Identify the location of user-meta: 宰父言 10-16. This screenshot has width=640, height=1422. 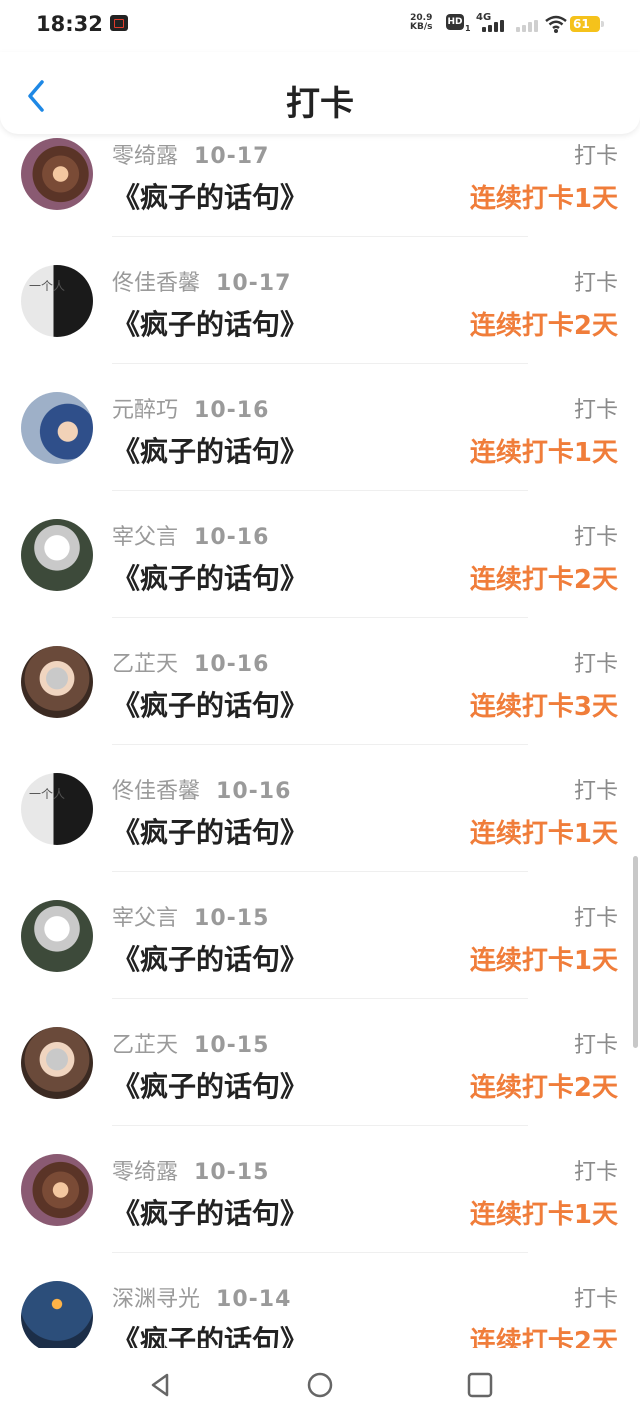
(190, 535).